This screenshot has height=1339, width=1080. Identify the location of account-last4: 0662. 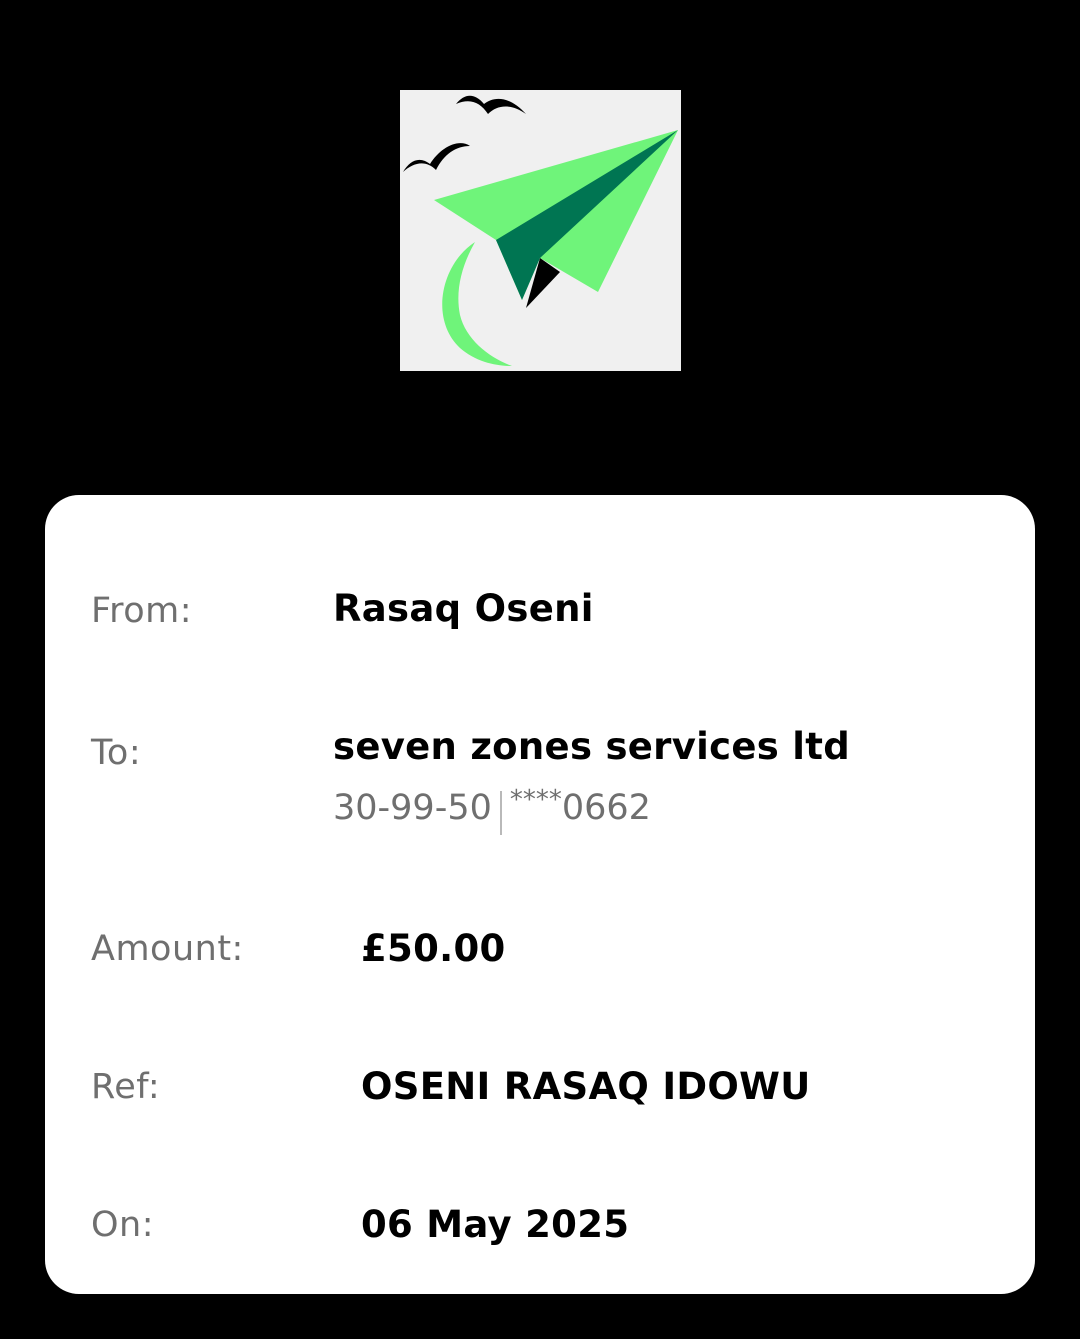
(606, 808).